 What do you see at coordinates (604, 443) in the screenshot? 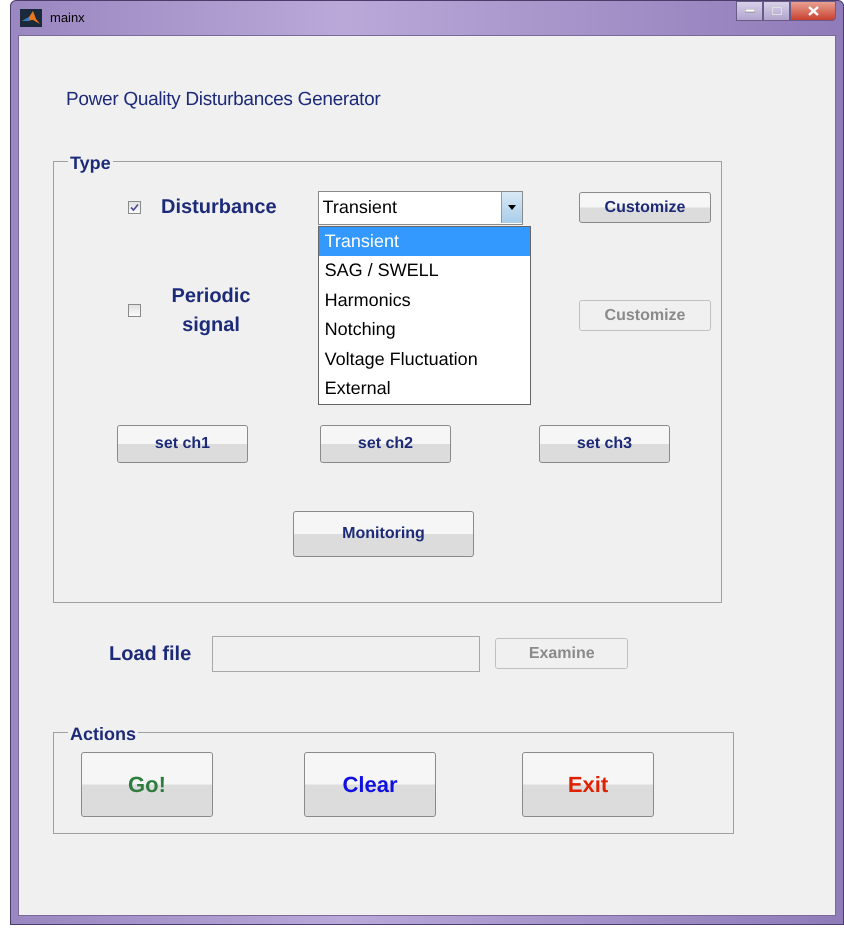
I see `channel-button: set ch3` at bounding box center [604, 443].